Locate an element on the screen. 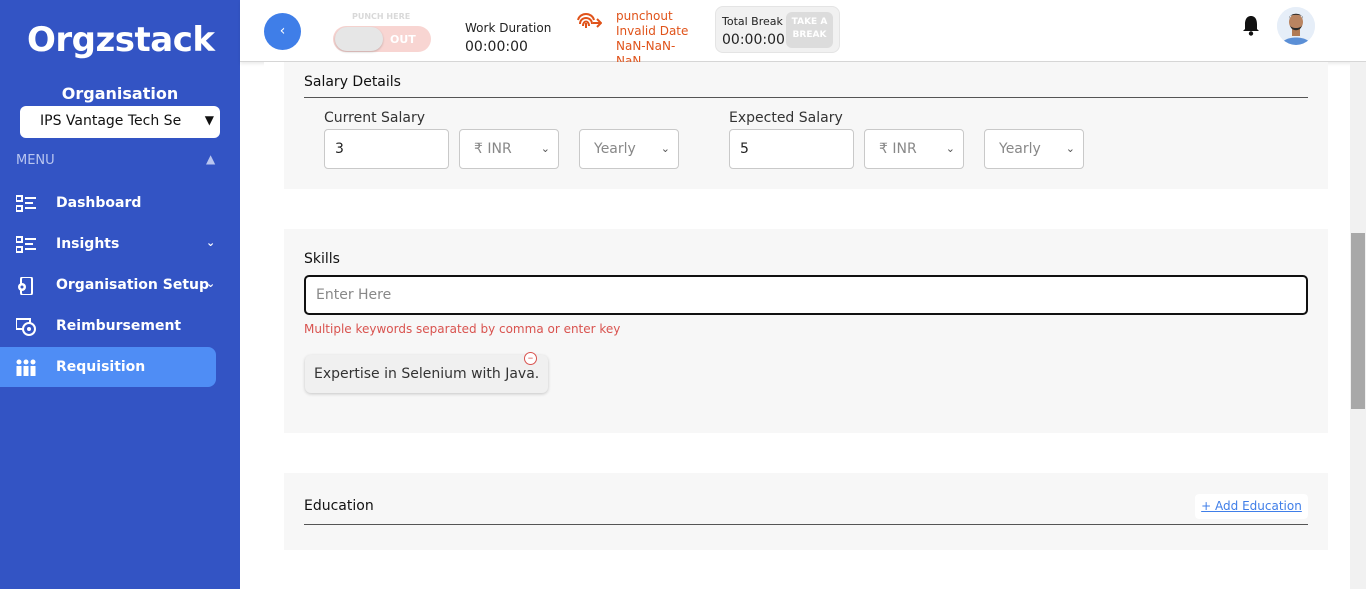  education-card is located at coordinates (806, 511).